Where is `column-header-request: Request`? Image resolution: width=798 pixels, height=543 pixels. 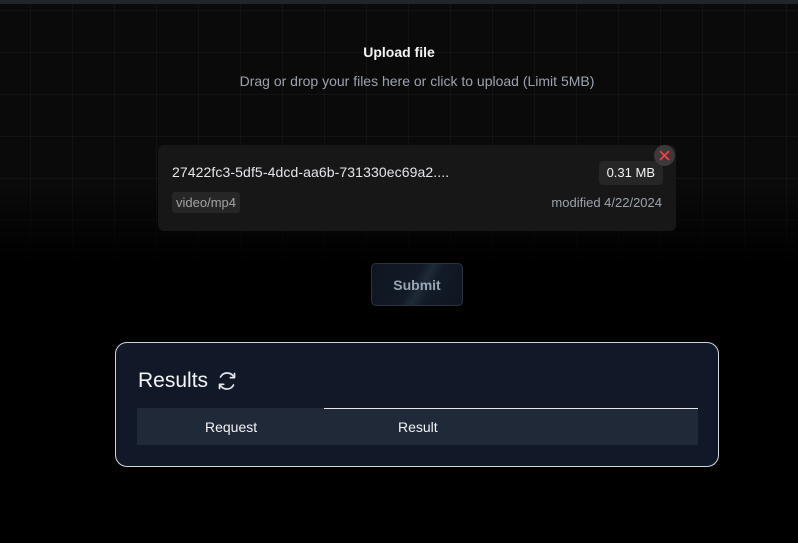
column-header-request: Request is located at coordinates (231, 426).